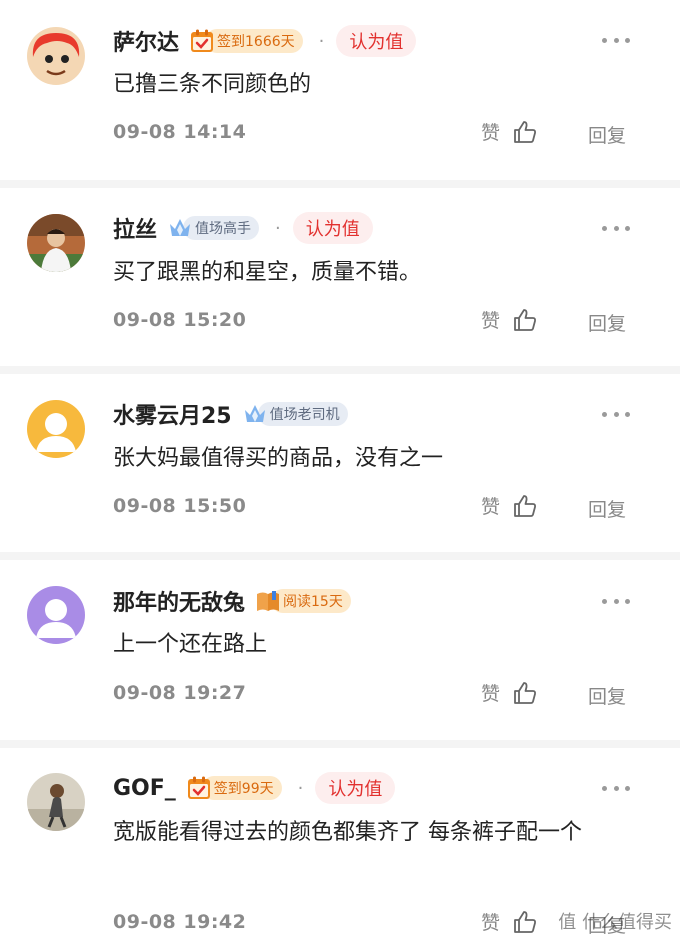  What do you see at coordinates (221, 228) in the screenshot?
I see `badge-label: 值场高手` at bounding box center [221, 228].